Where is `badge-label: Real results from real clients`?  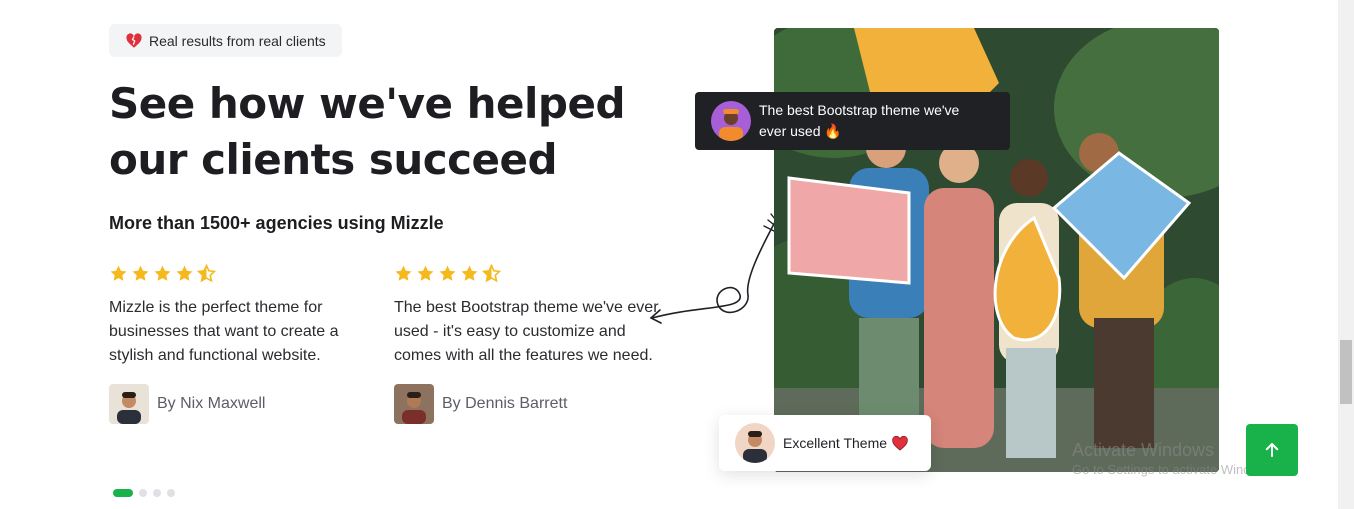
badge-label: Real results from real clients is located at coordinates (237, 40).